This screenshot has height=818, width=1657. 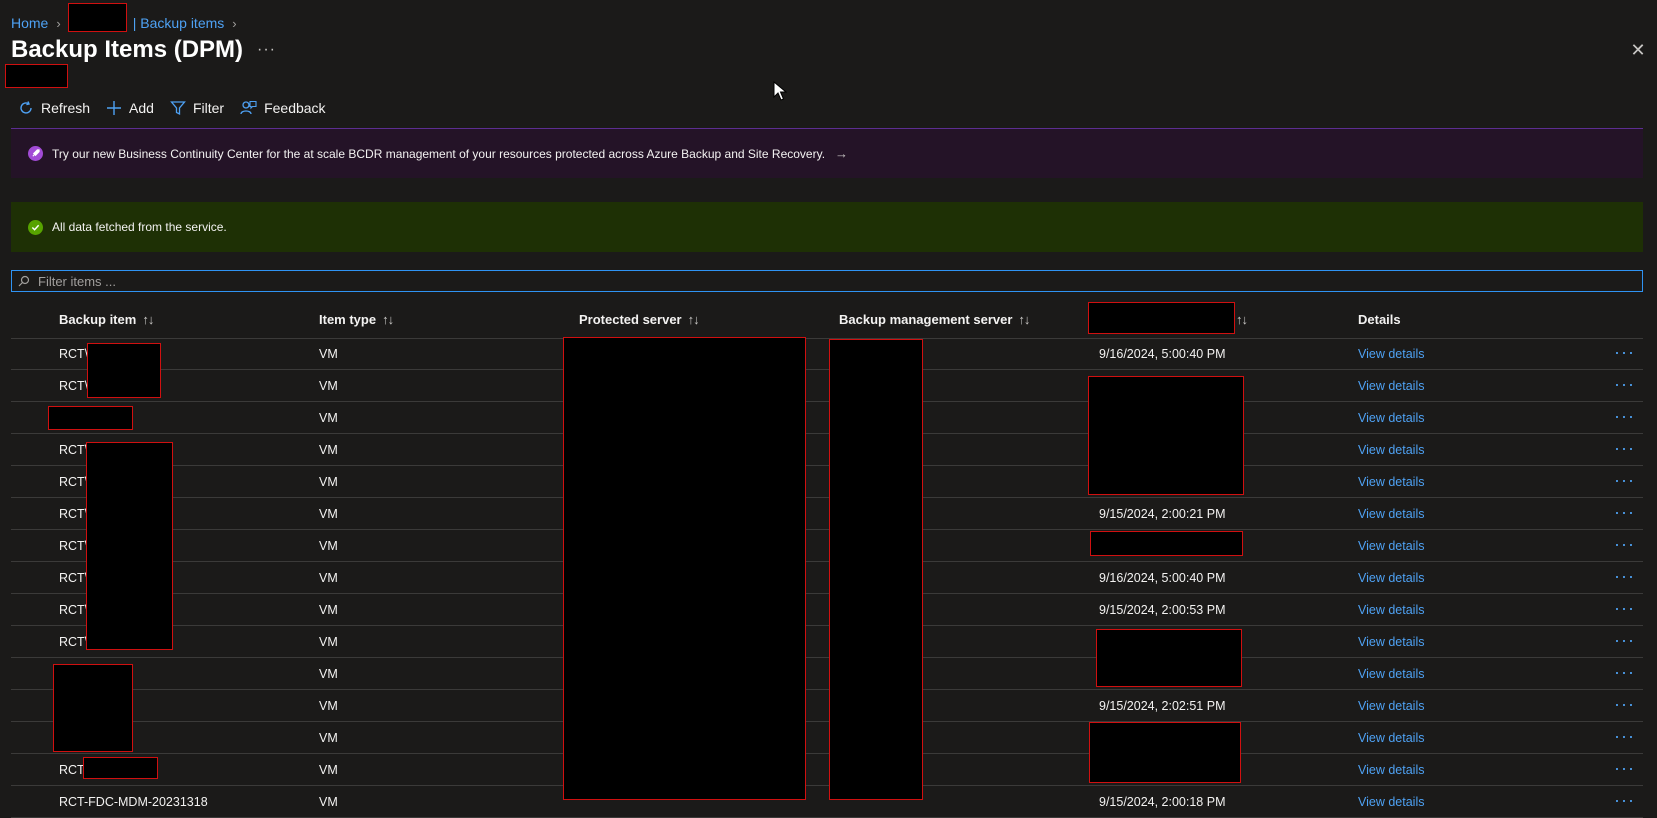 I want to click on filter-items-input, so click(x=828, y=281).